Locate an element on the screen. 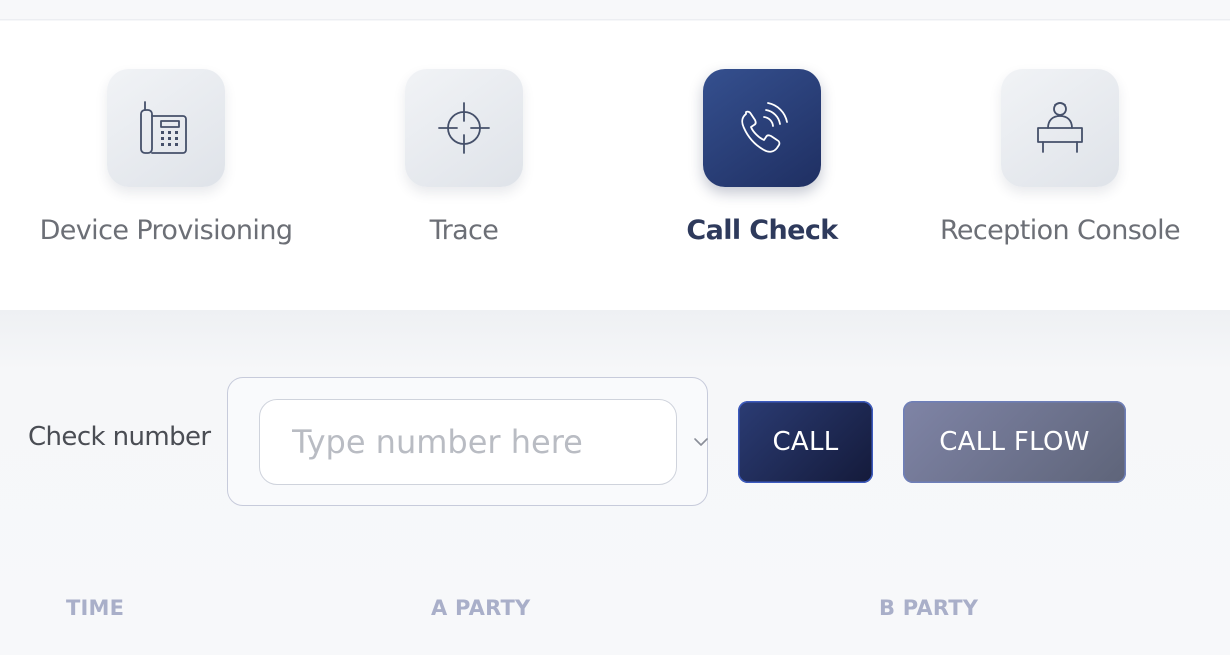 This screenshot has width=1230, height=655. tool-device-provisioning: Device Provisioning is located at coordinates (166, 157).